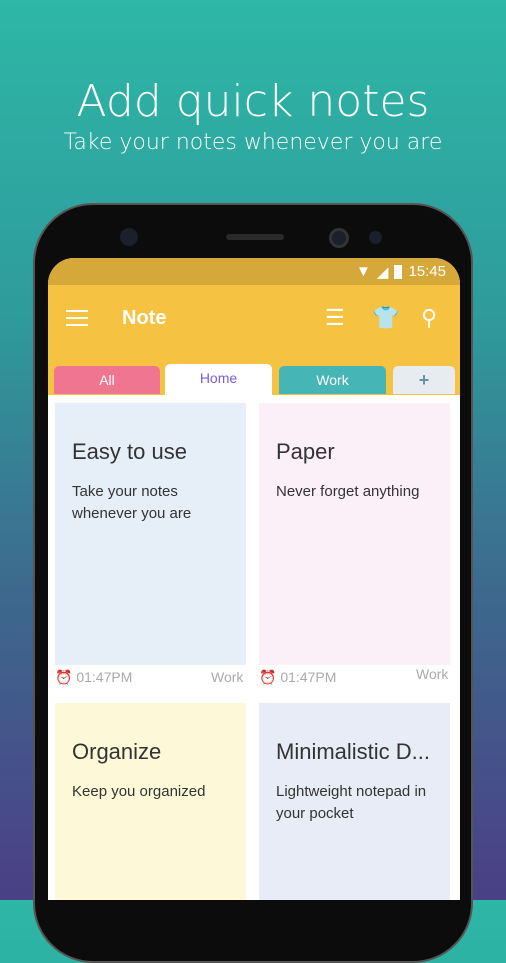  I want to click on note-body: Take your notes whenever you are, so click(132, 502).